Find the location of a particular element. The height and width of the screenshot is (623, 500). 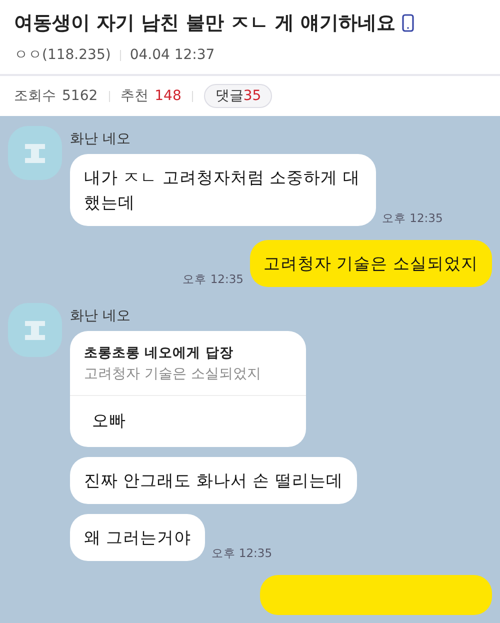

reply-target: 초롱초롱 네오에게 답장 is located at coordinates (159, 353).